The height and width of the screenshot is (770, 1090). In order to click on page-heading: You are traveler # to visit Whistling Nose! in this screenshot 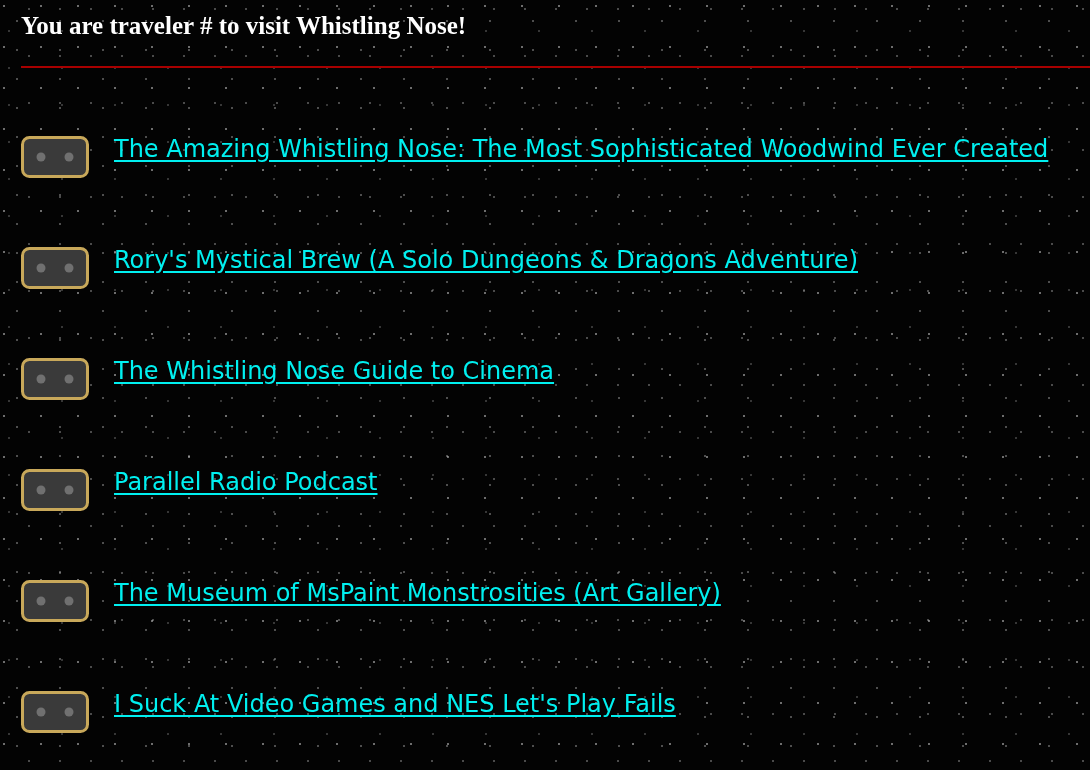, I will do `click(244, 26)`.